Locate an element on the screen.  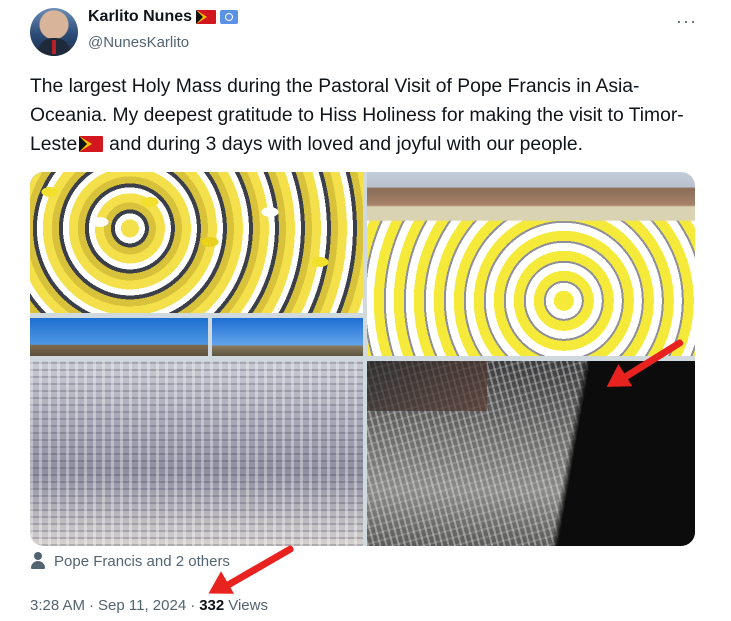
tagged-users: Pope Francis and 2 others is located at coordinates (130, 561).